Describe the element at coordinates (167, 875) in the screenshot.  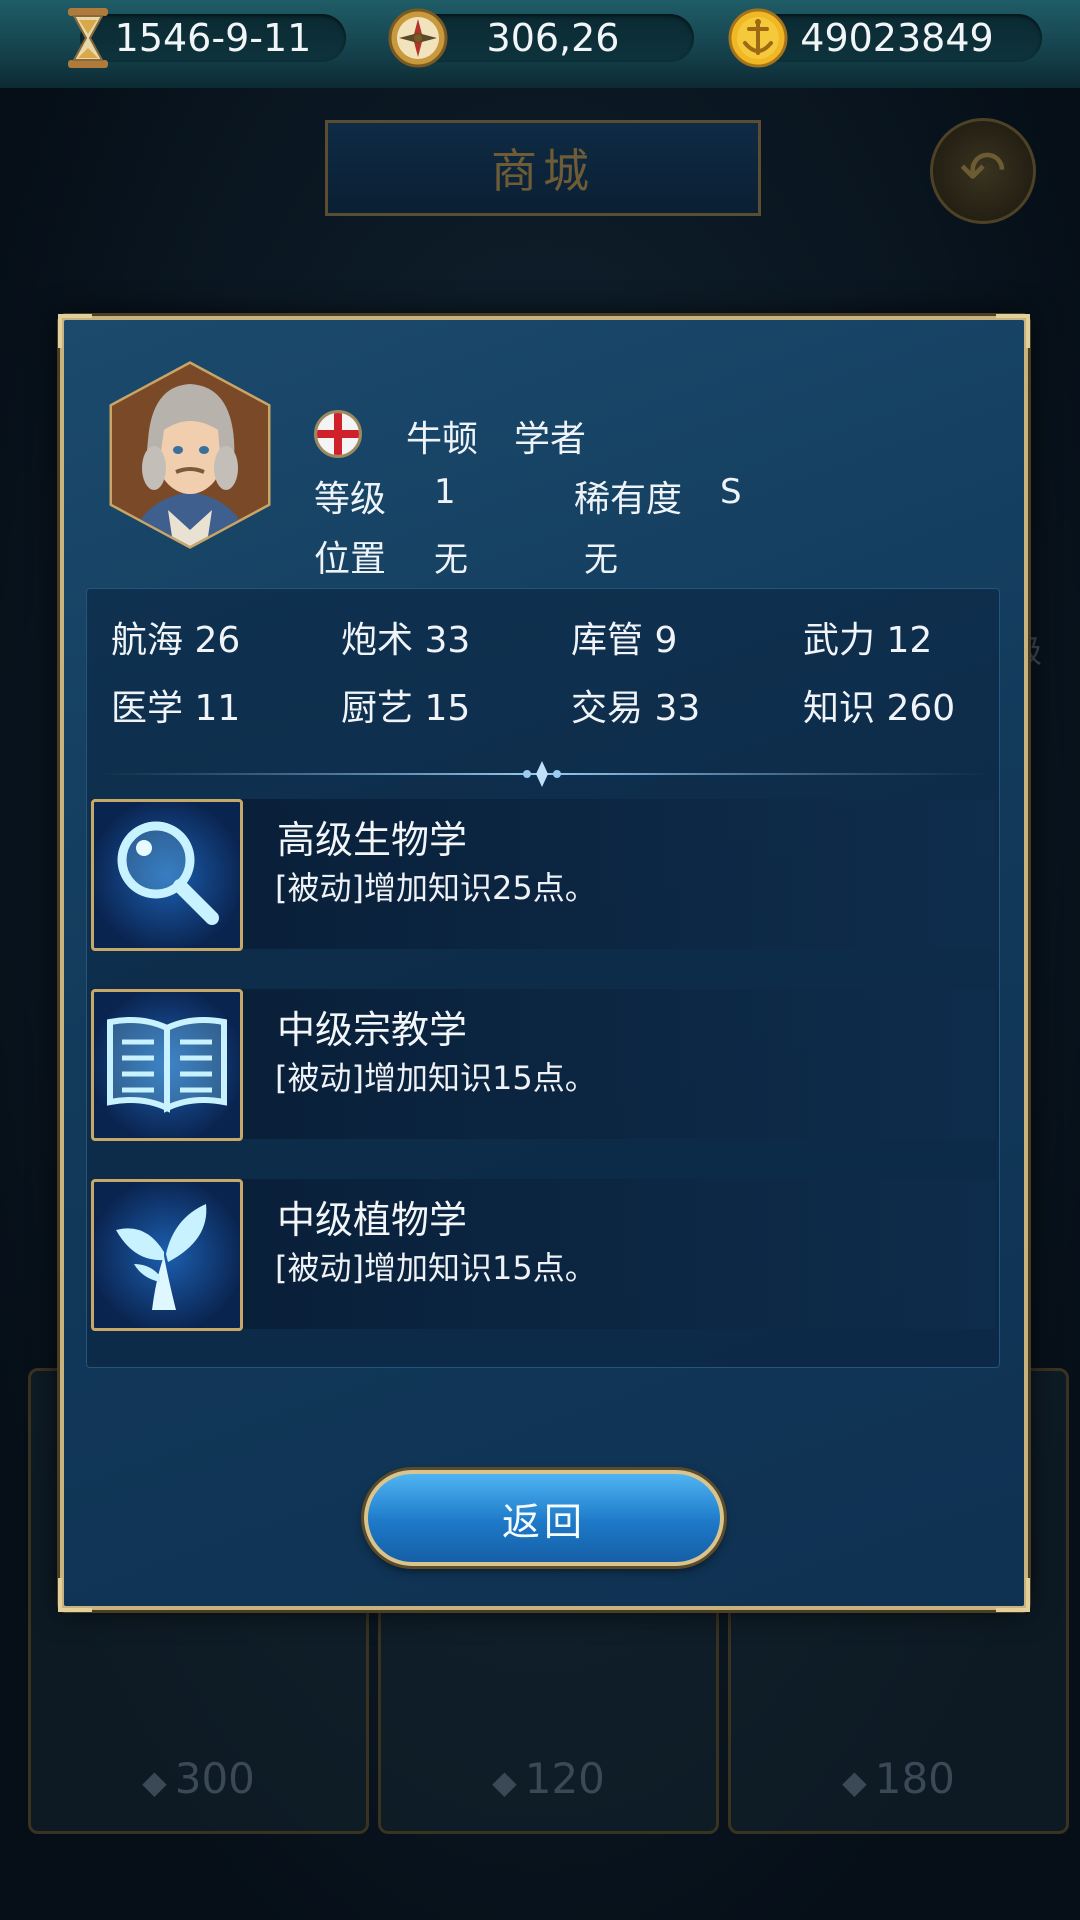
I see `magnifier-icon` at that location.